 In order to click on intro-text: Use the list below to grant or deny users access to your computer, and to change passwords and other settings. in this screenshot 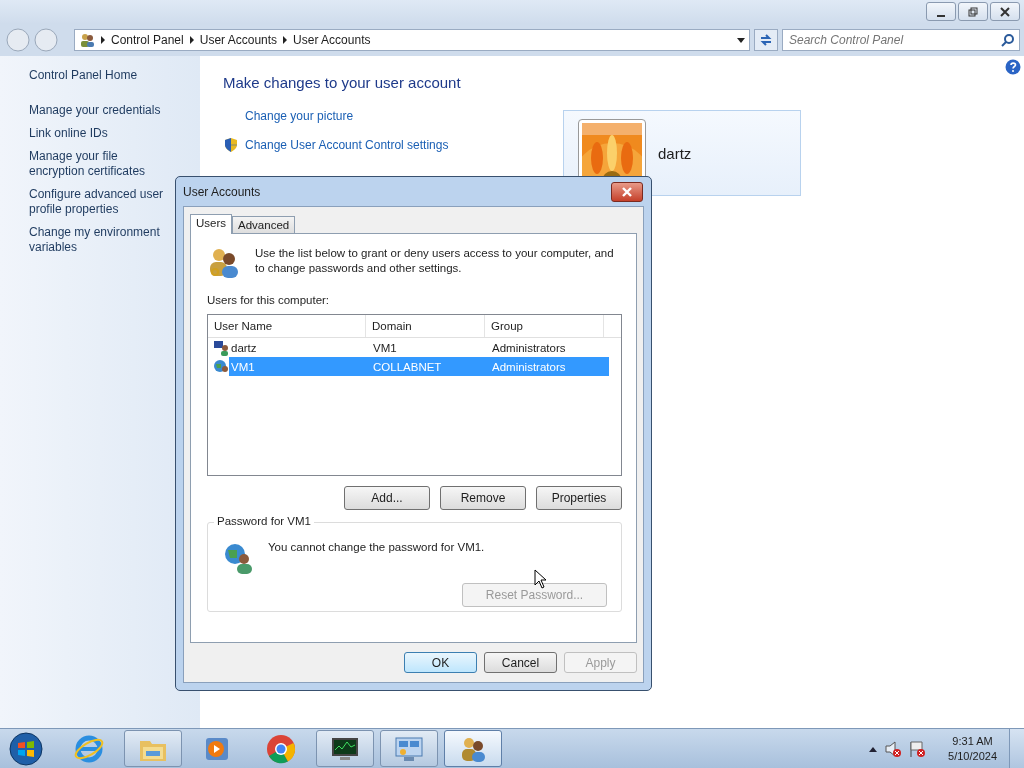, I will do `click(435, 261)`.